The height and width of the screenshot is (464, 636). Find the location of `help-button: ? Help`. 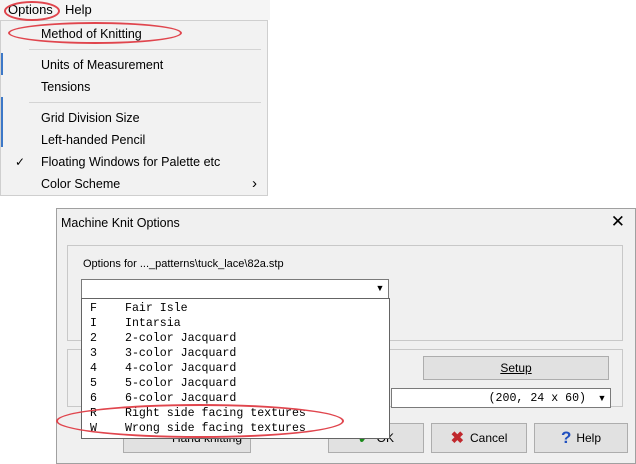

help-button: ? Help is located at coordinates (581, 438).